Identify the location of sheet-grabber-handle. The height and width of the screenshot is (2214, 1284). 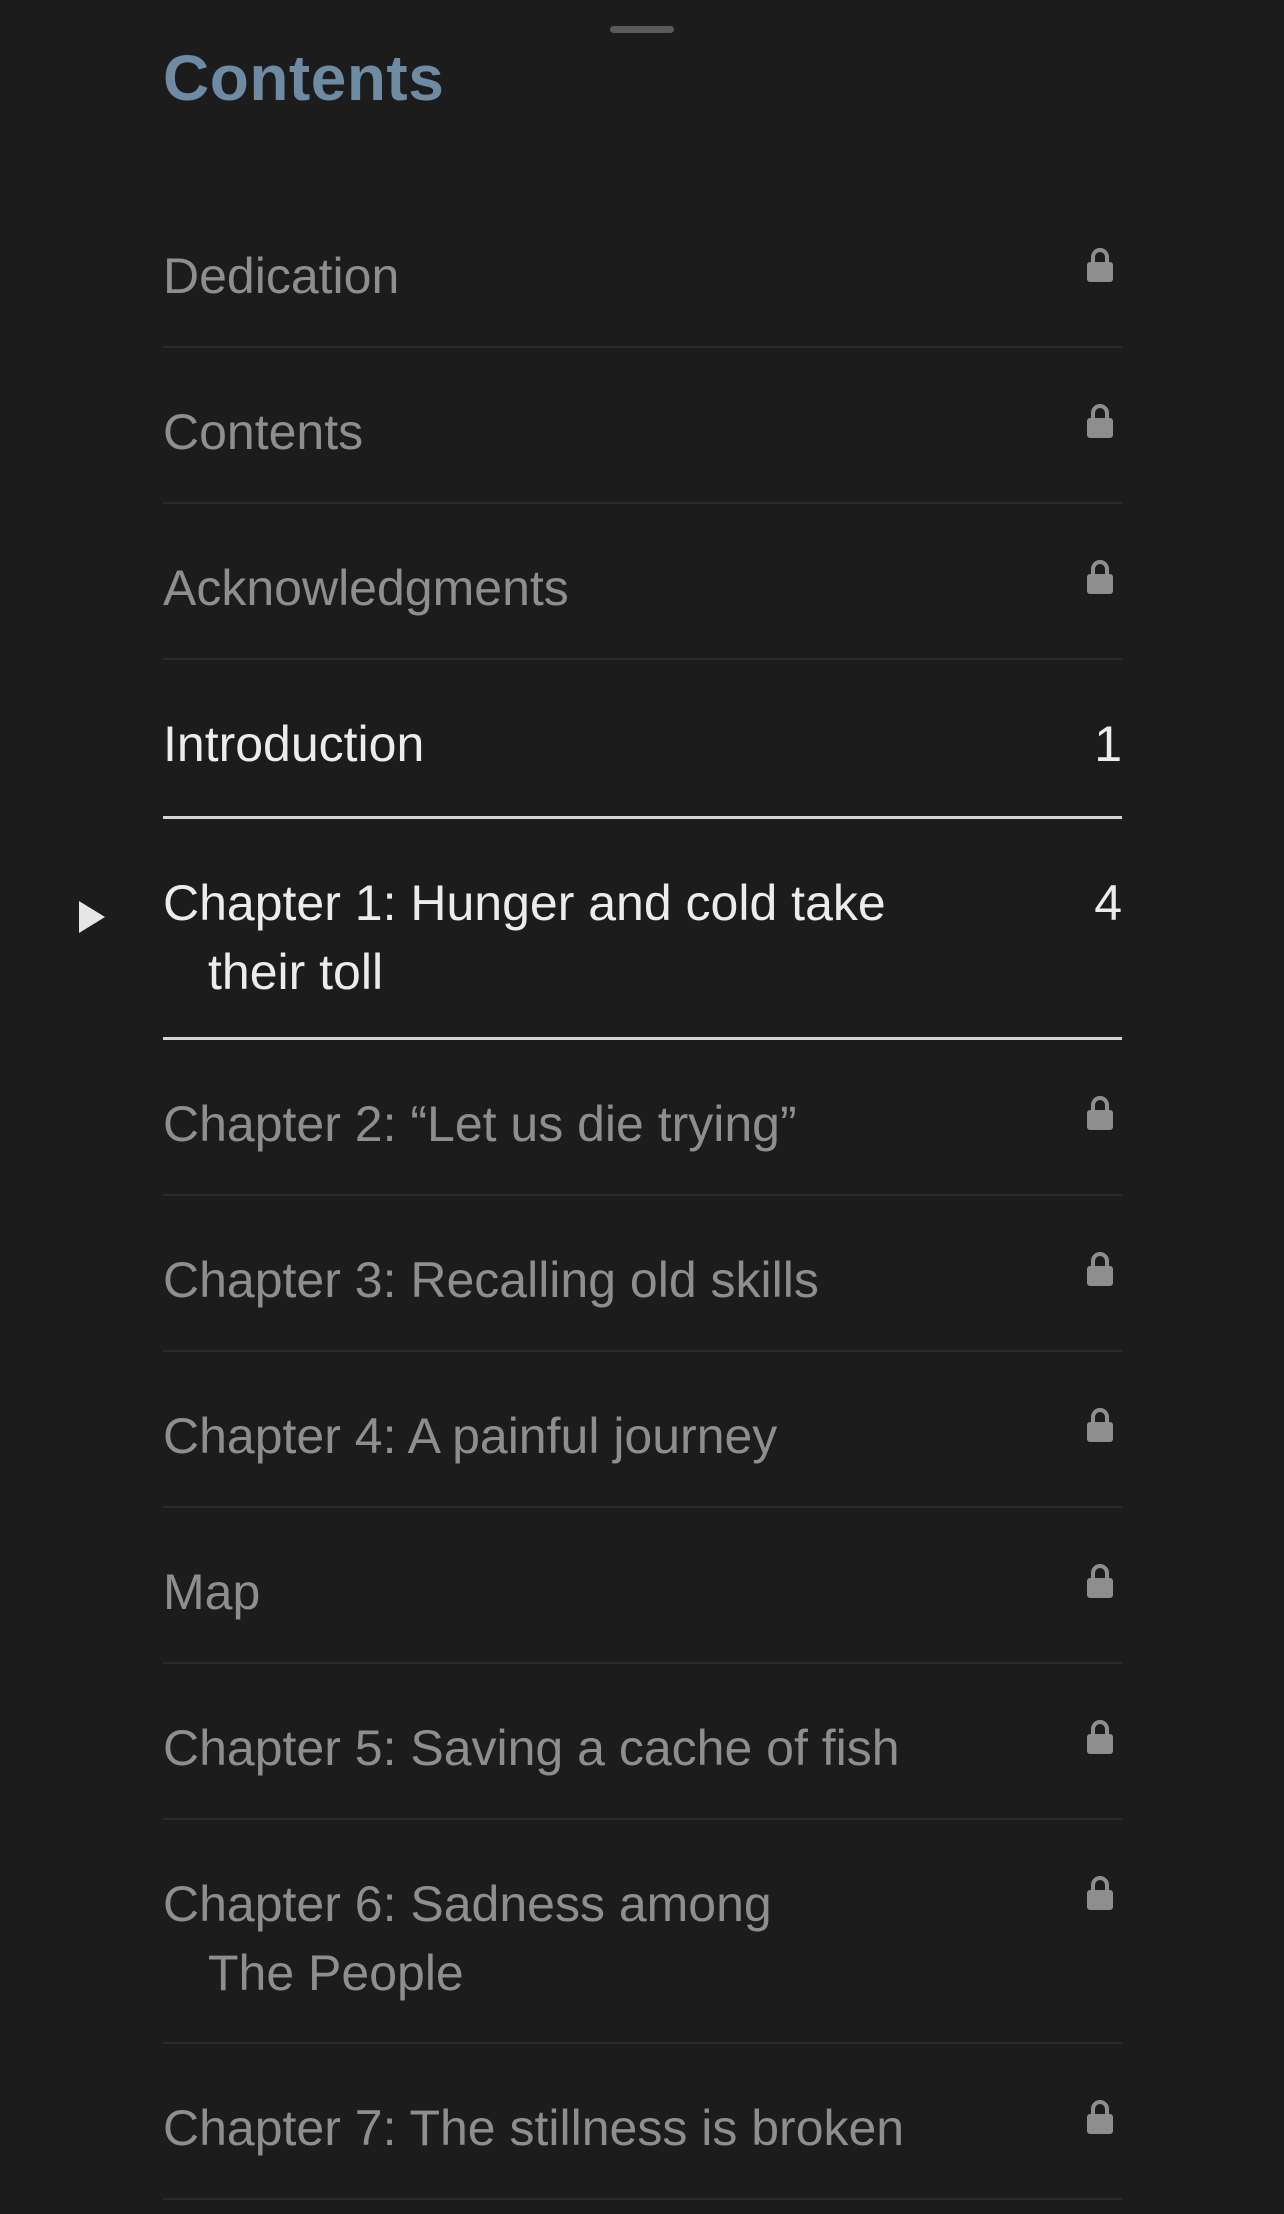
(642, 29).